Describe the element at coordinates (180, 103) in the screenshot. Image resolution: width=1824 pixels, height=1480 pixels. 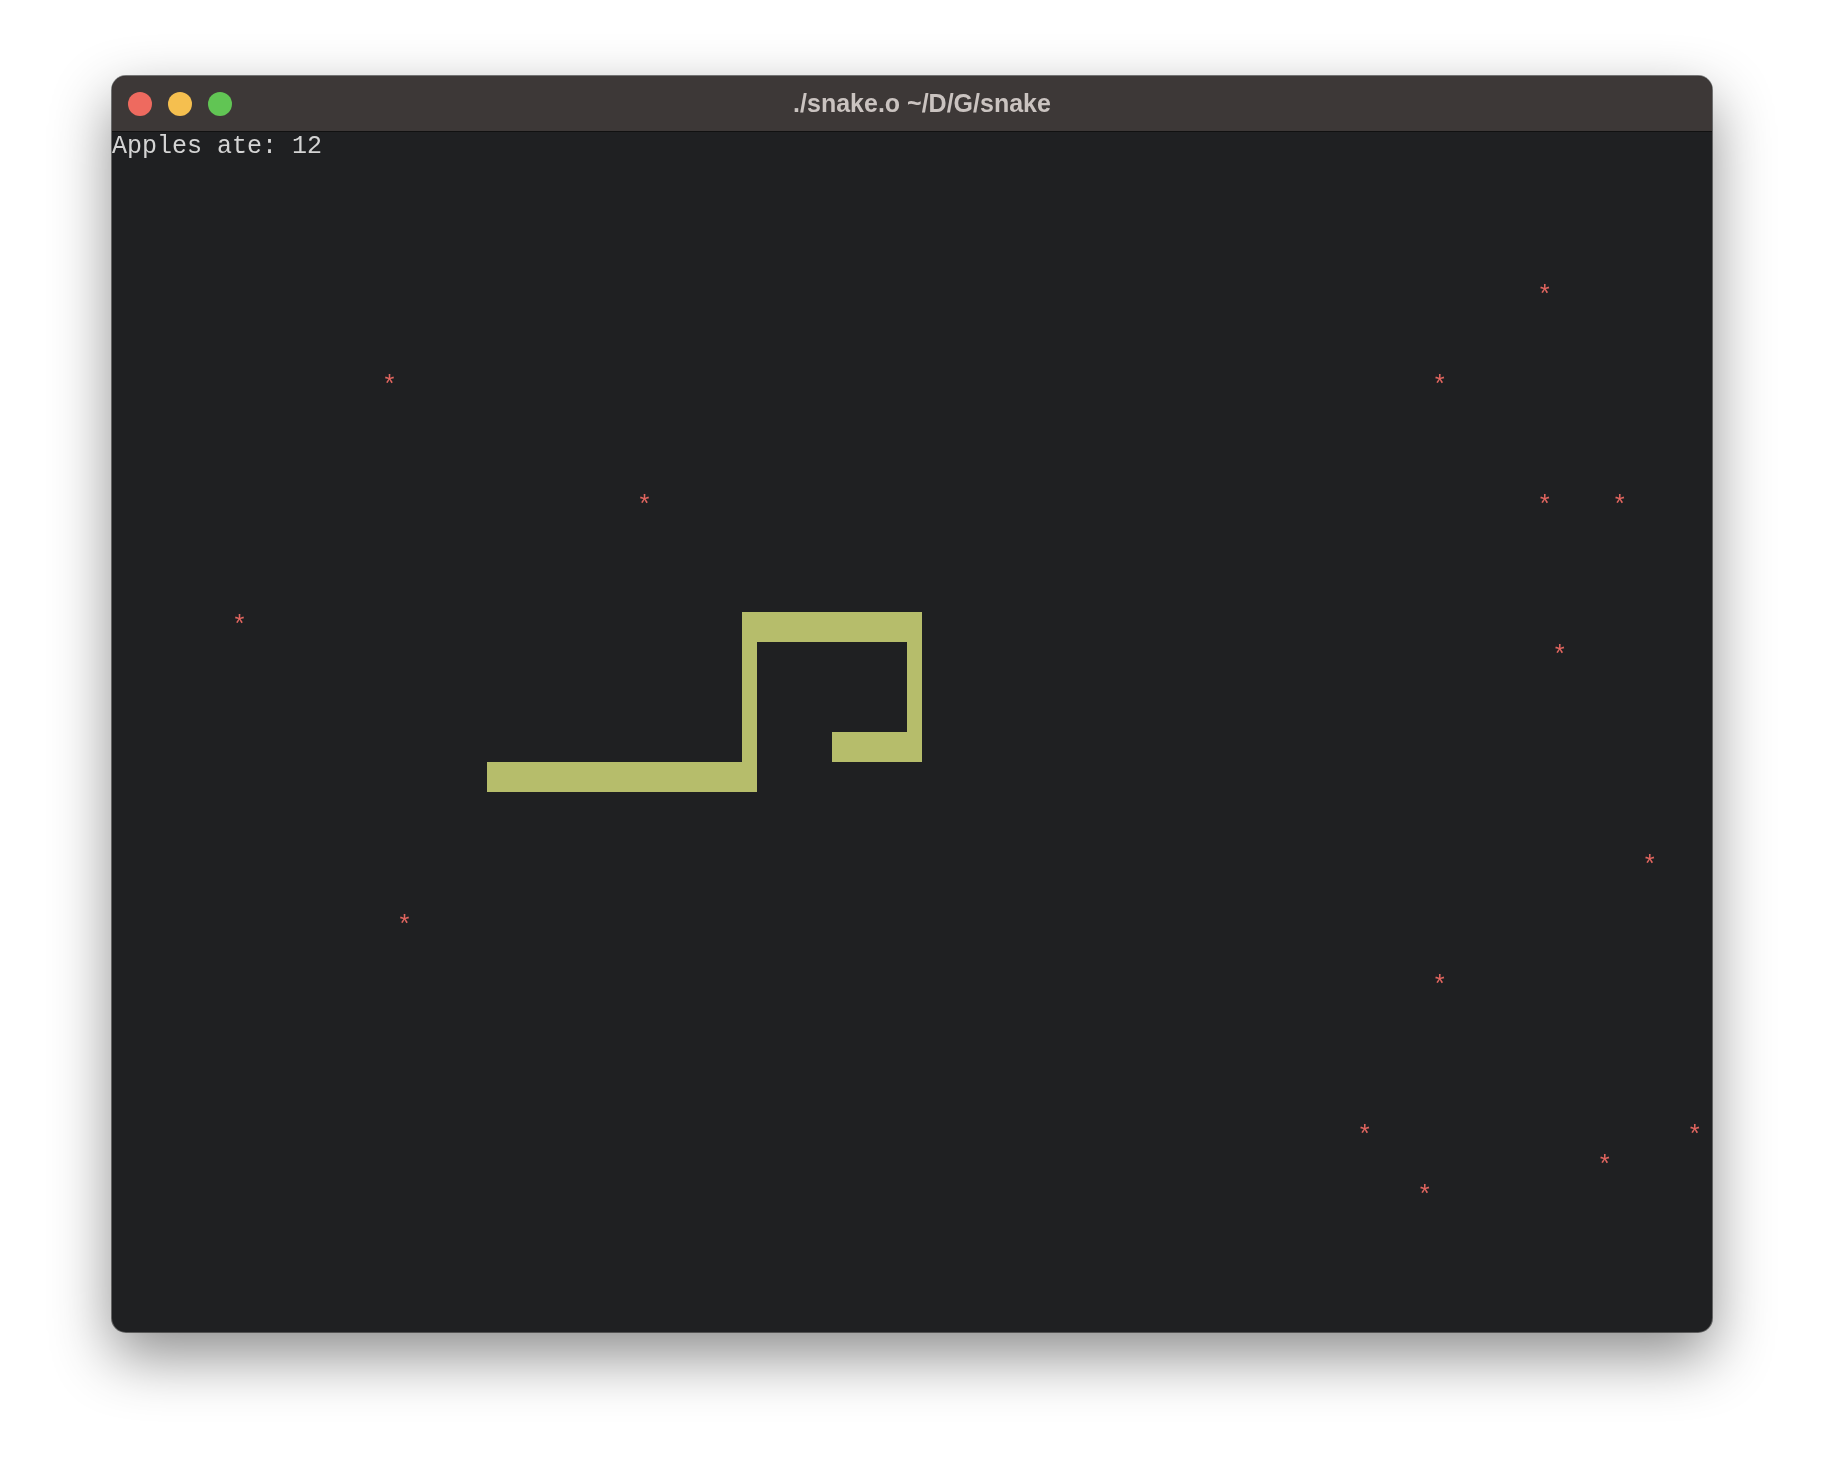
I see `minimize-icon` at that location.